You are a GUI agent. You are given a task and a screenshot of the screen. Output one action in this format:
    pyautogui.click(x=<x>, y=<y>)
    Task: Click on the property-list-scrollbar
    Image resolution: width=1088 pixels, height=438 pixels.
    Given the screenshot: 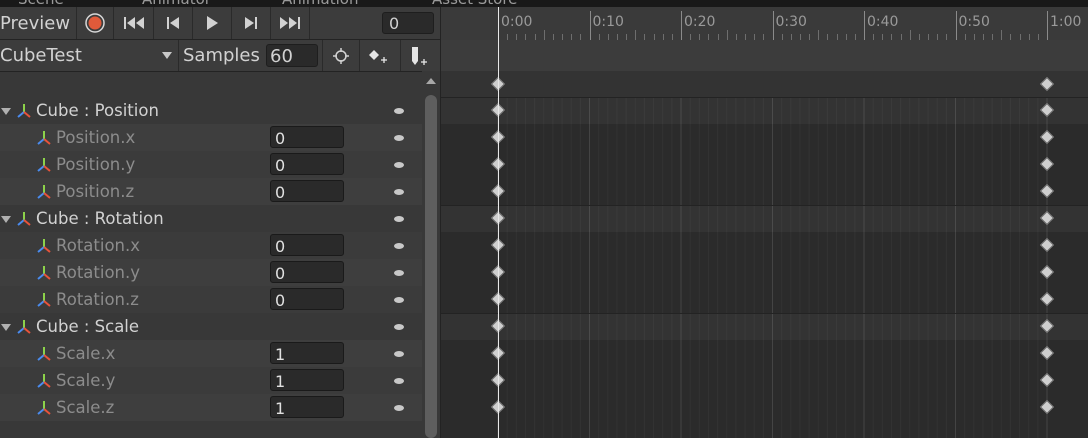 What is the action you would take?
    pyautogui.click(x=431, y=254)
    